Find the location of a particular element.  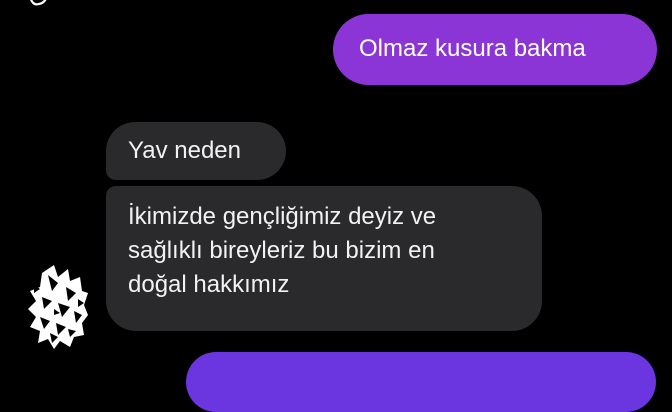

incoming-message-bubble: Yav neden is located at coordinates (196, 151).